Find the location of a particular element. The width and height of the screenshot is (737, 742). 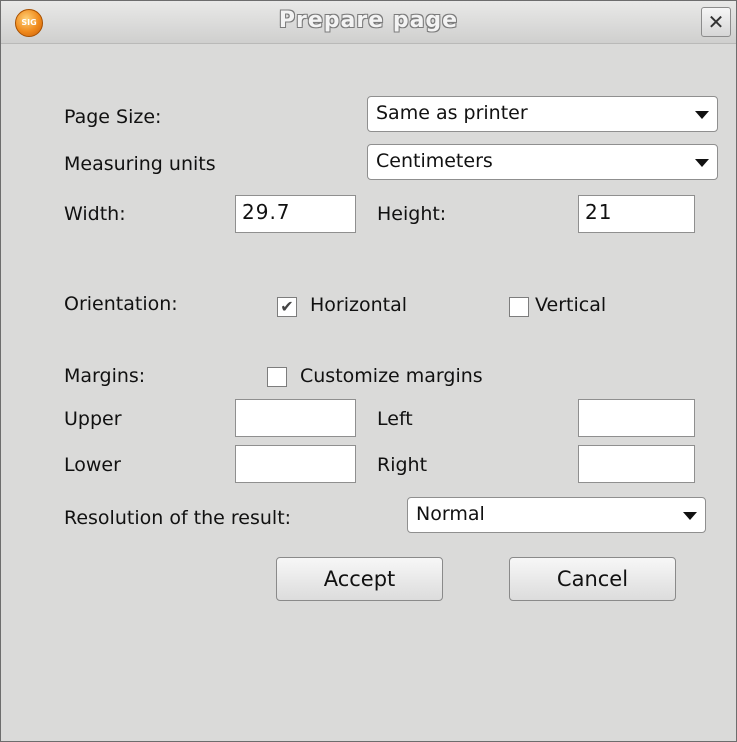

measuring-units-select: Centimeters is located at coordinates (542, 162).